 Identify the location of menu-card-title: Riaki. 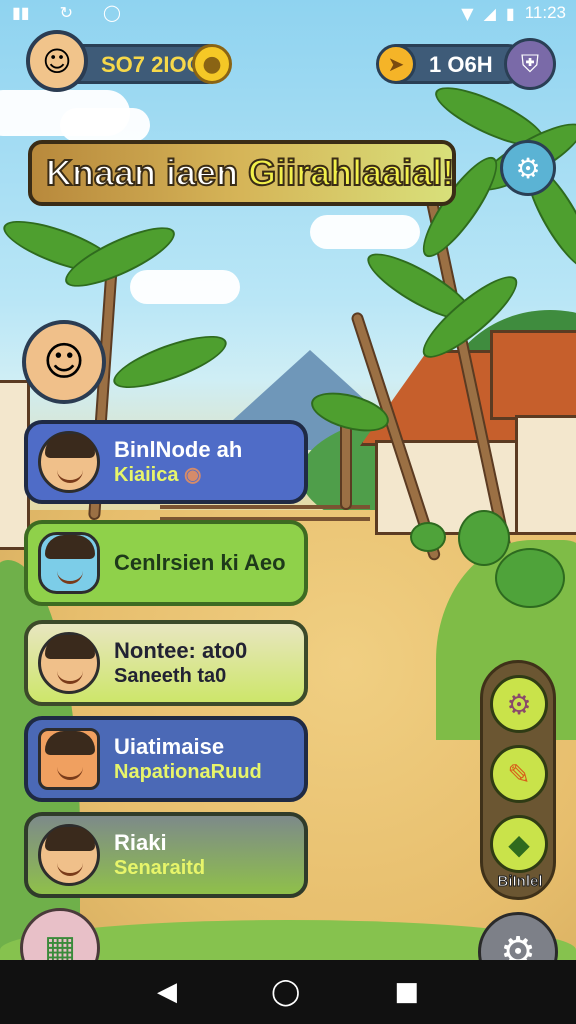
(140, 842).